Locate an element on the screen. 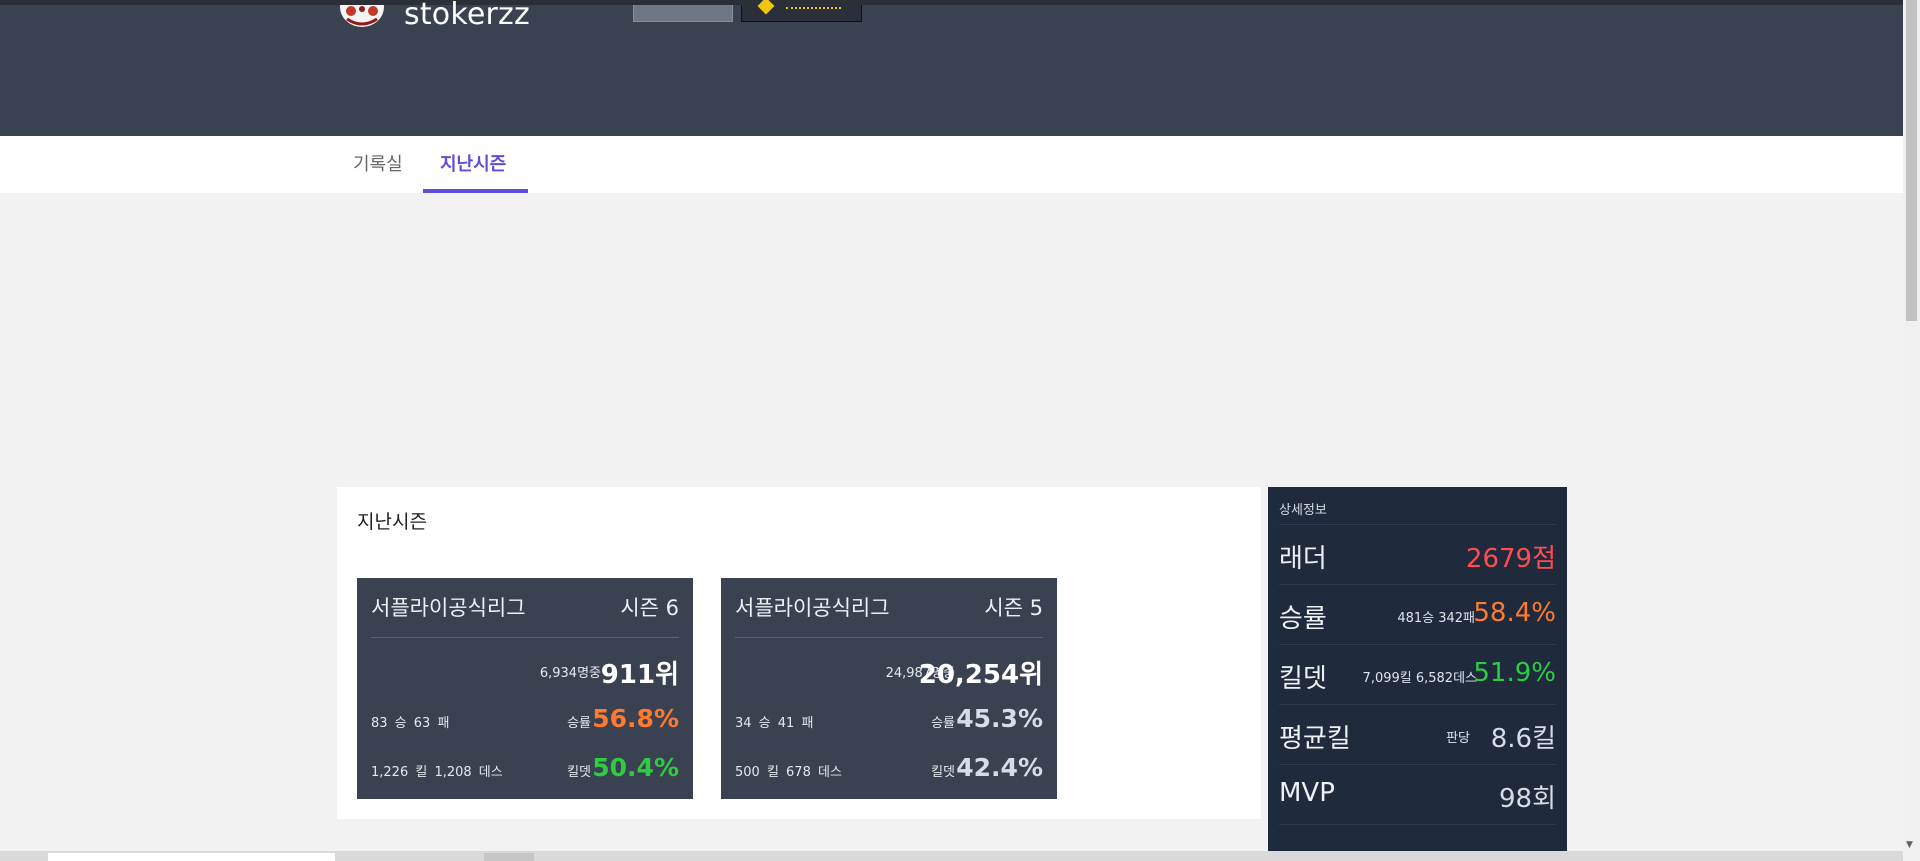 The width and height of the screenshot is (1920, 861). detail-label: 래더 is located at coordinates (1303, 559).